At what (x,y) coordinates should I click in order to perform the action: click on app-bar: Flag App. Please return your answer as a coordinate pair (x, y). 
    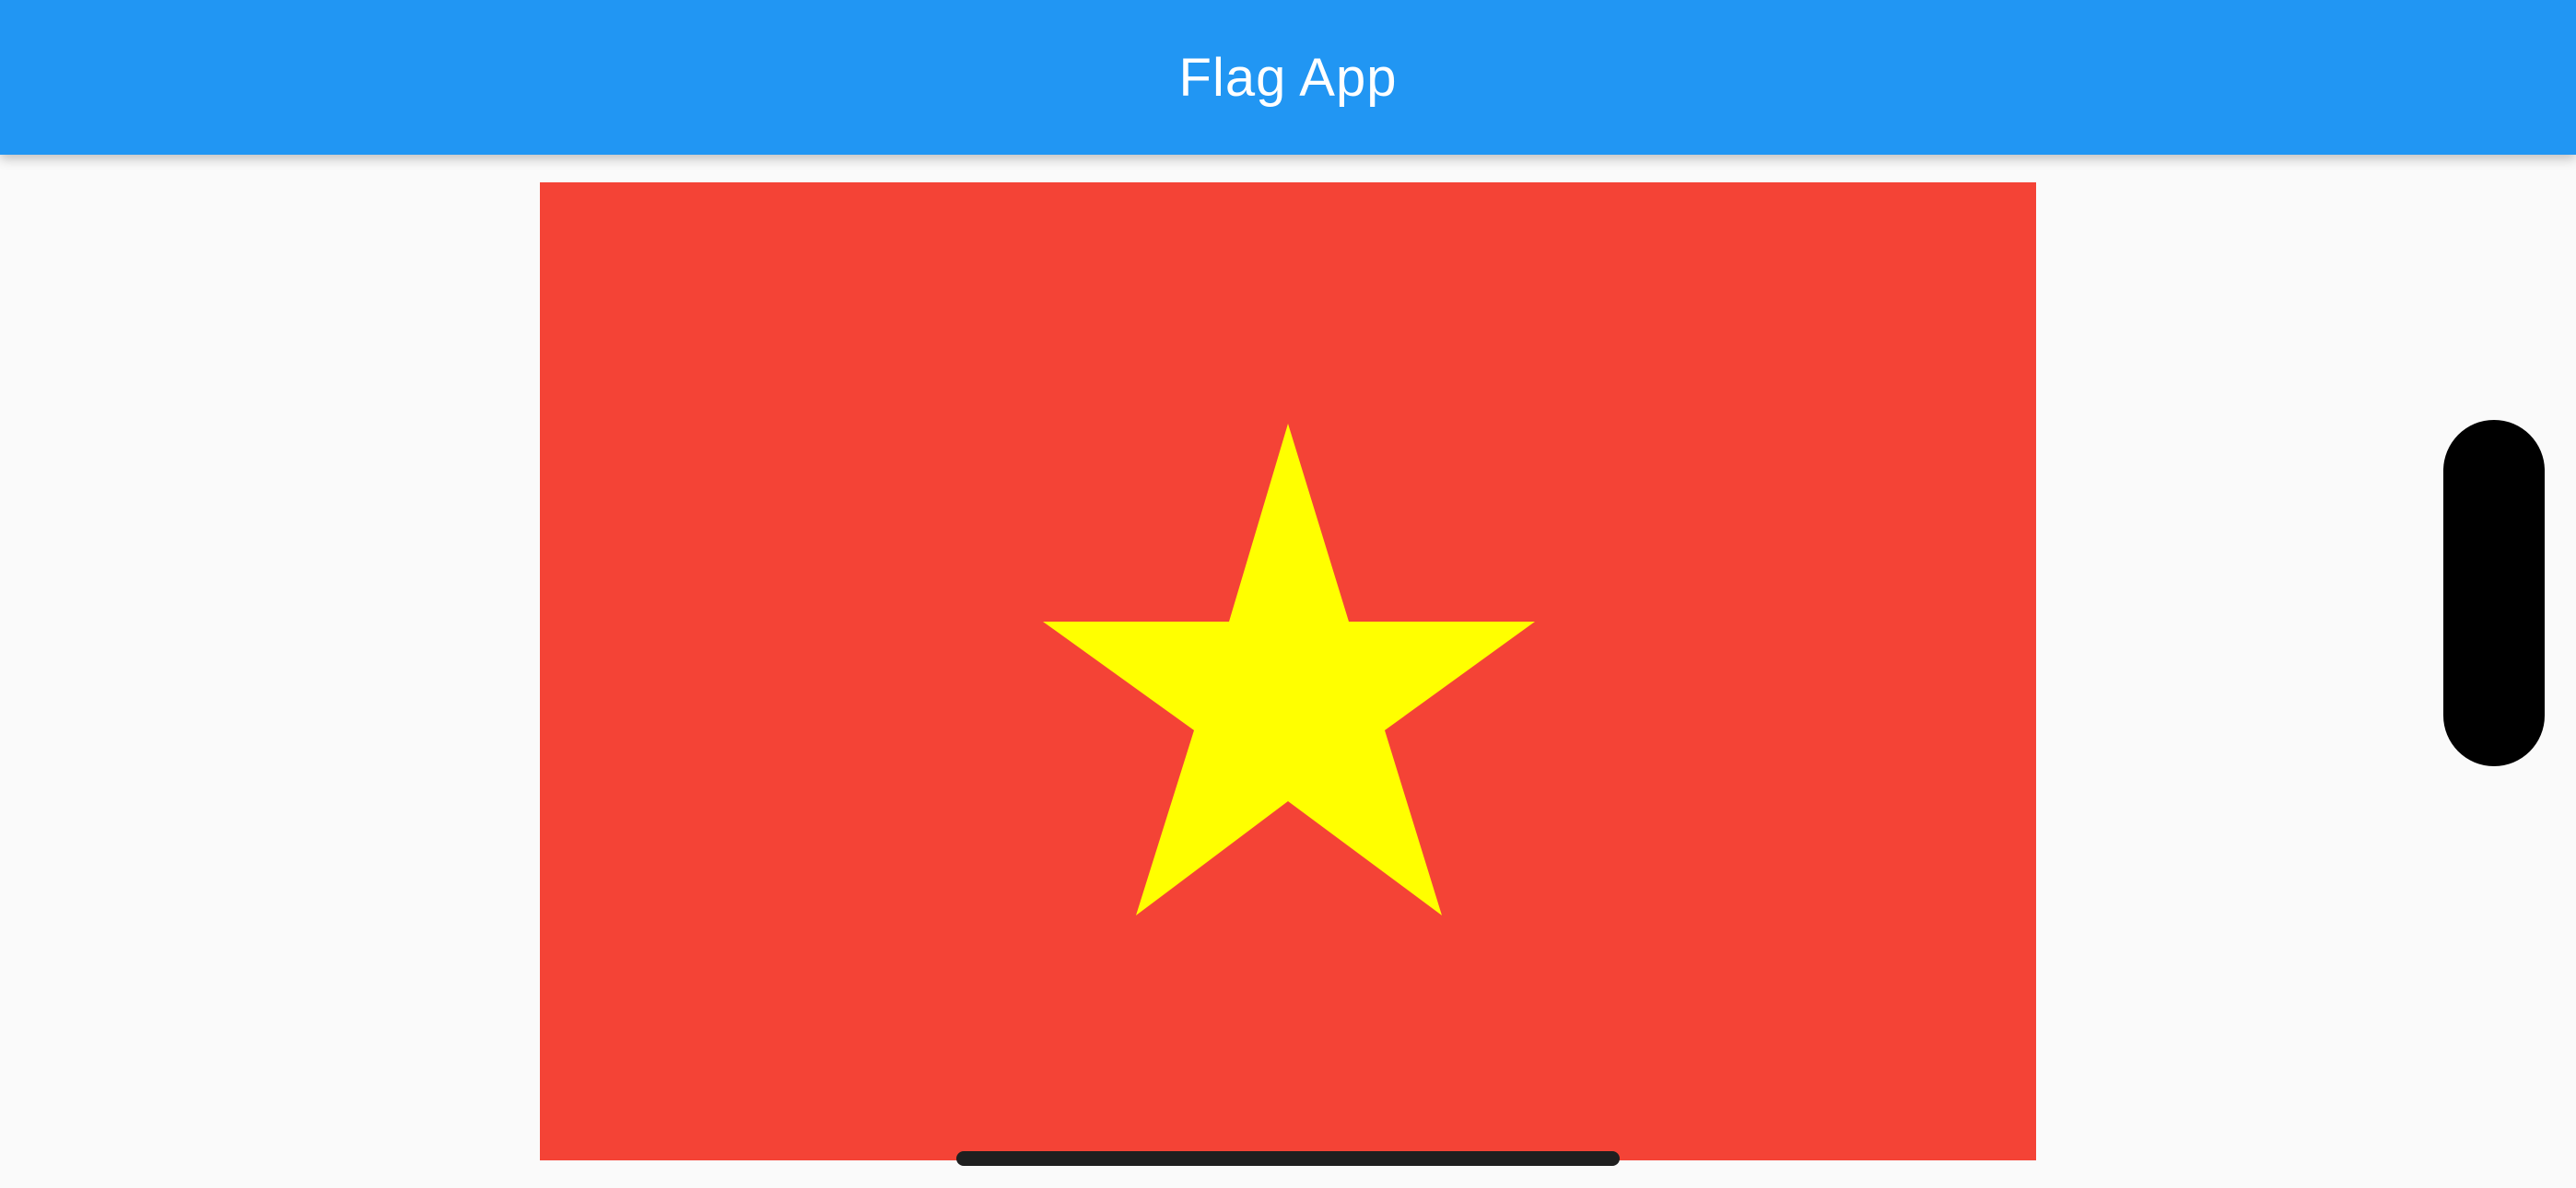
    Looking at the image, I should click on (1288, 77).